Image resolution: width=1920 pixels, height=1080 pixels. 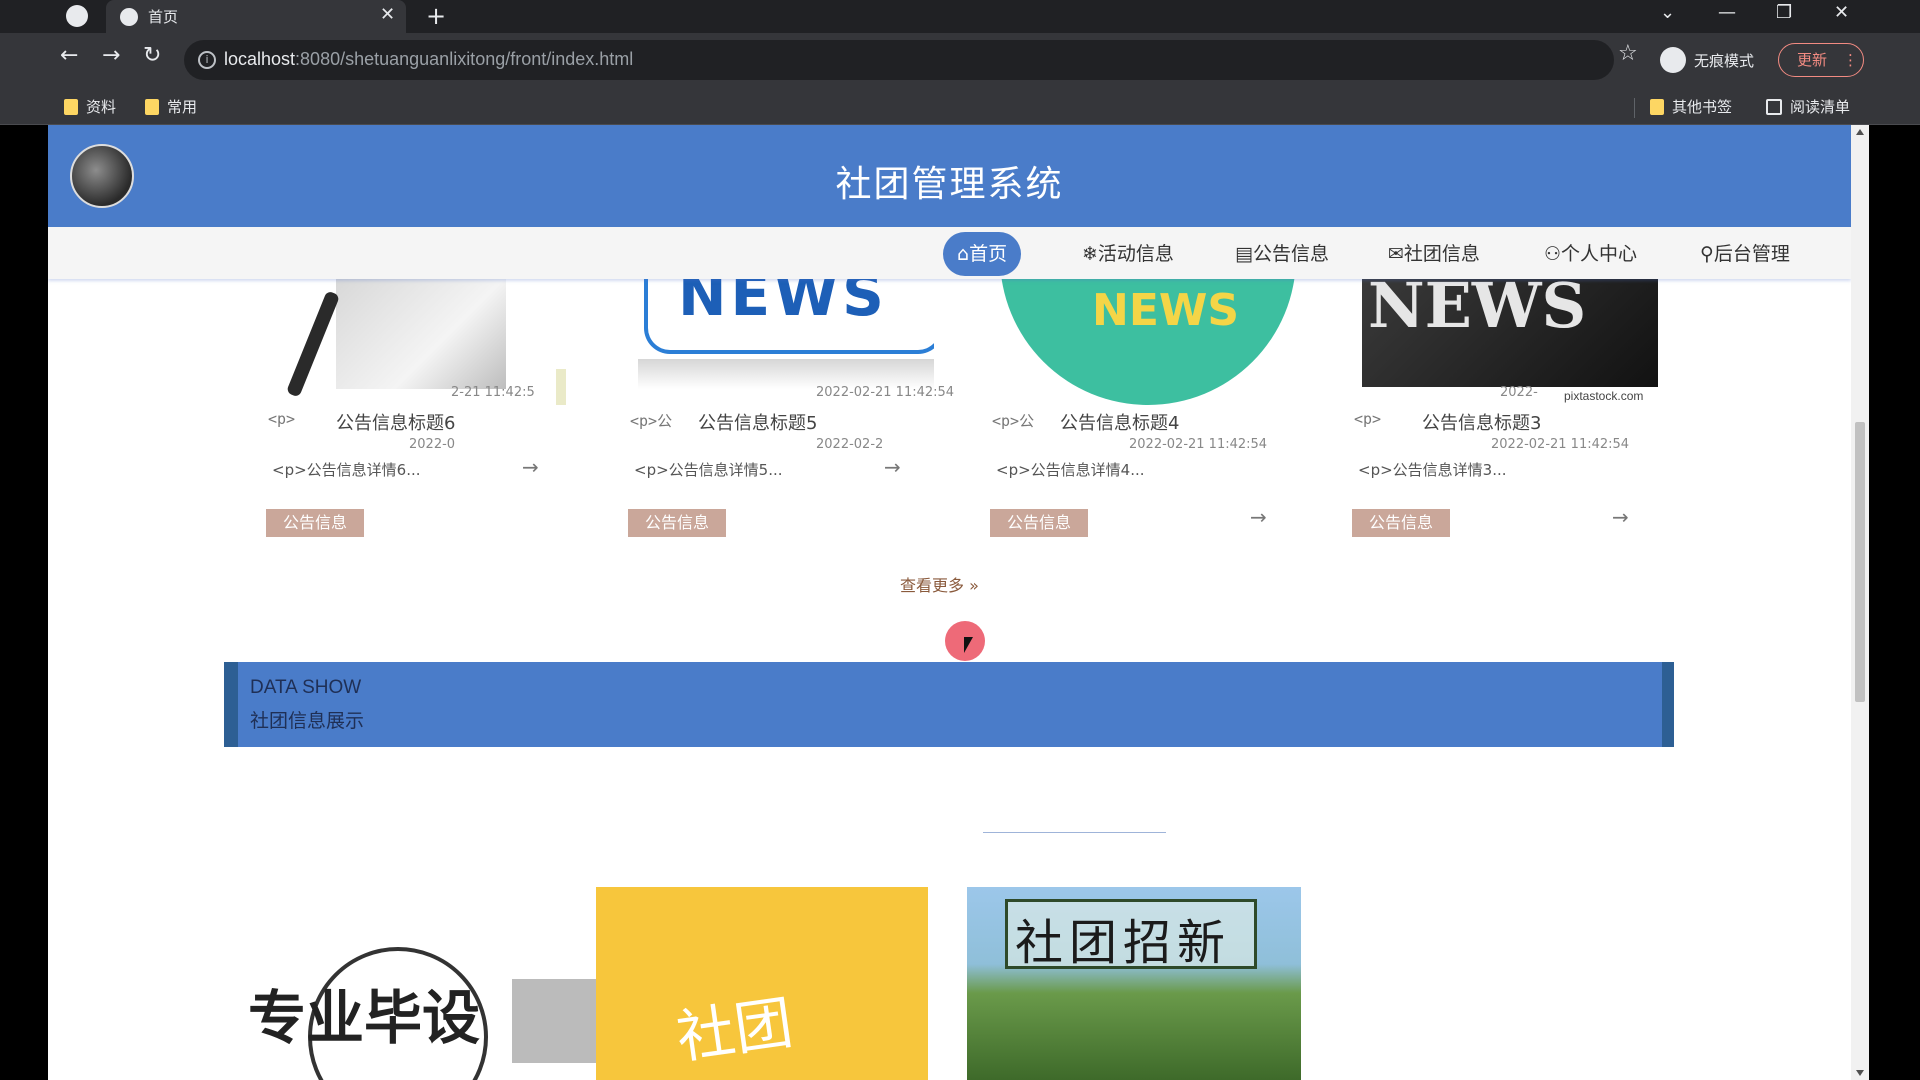 What do you see at coordinates (1634, 108) in the screenshot?
I see `bookmark-divider` at bounding box center [1634, 108].